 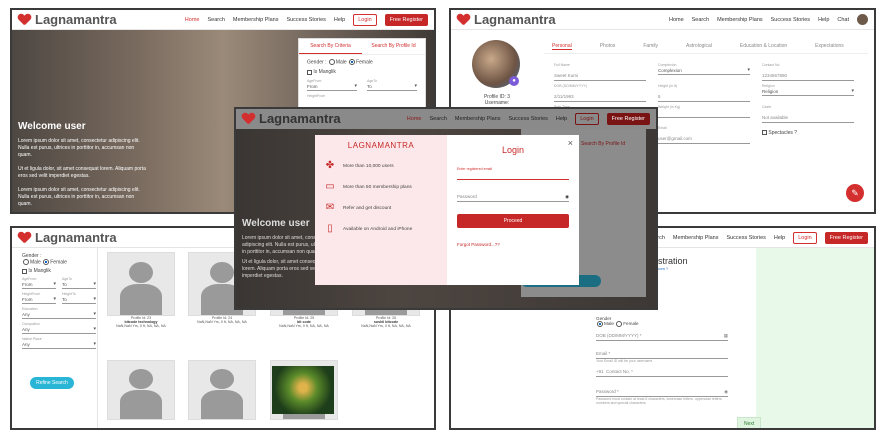 What do you see at coordinates (704, 71) in the screenshot?
I see `complexion-select: Complexion` at bounding box center [704, 71].